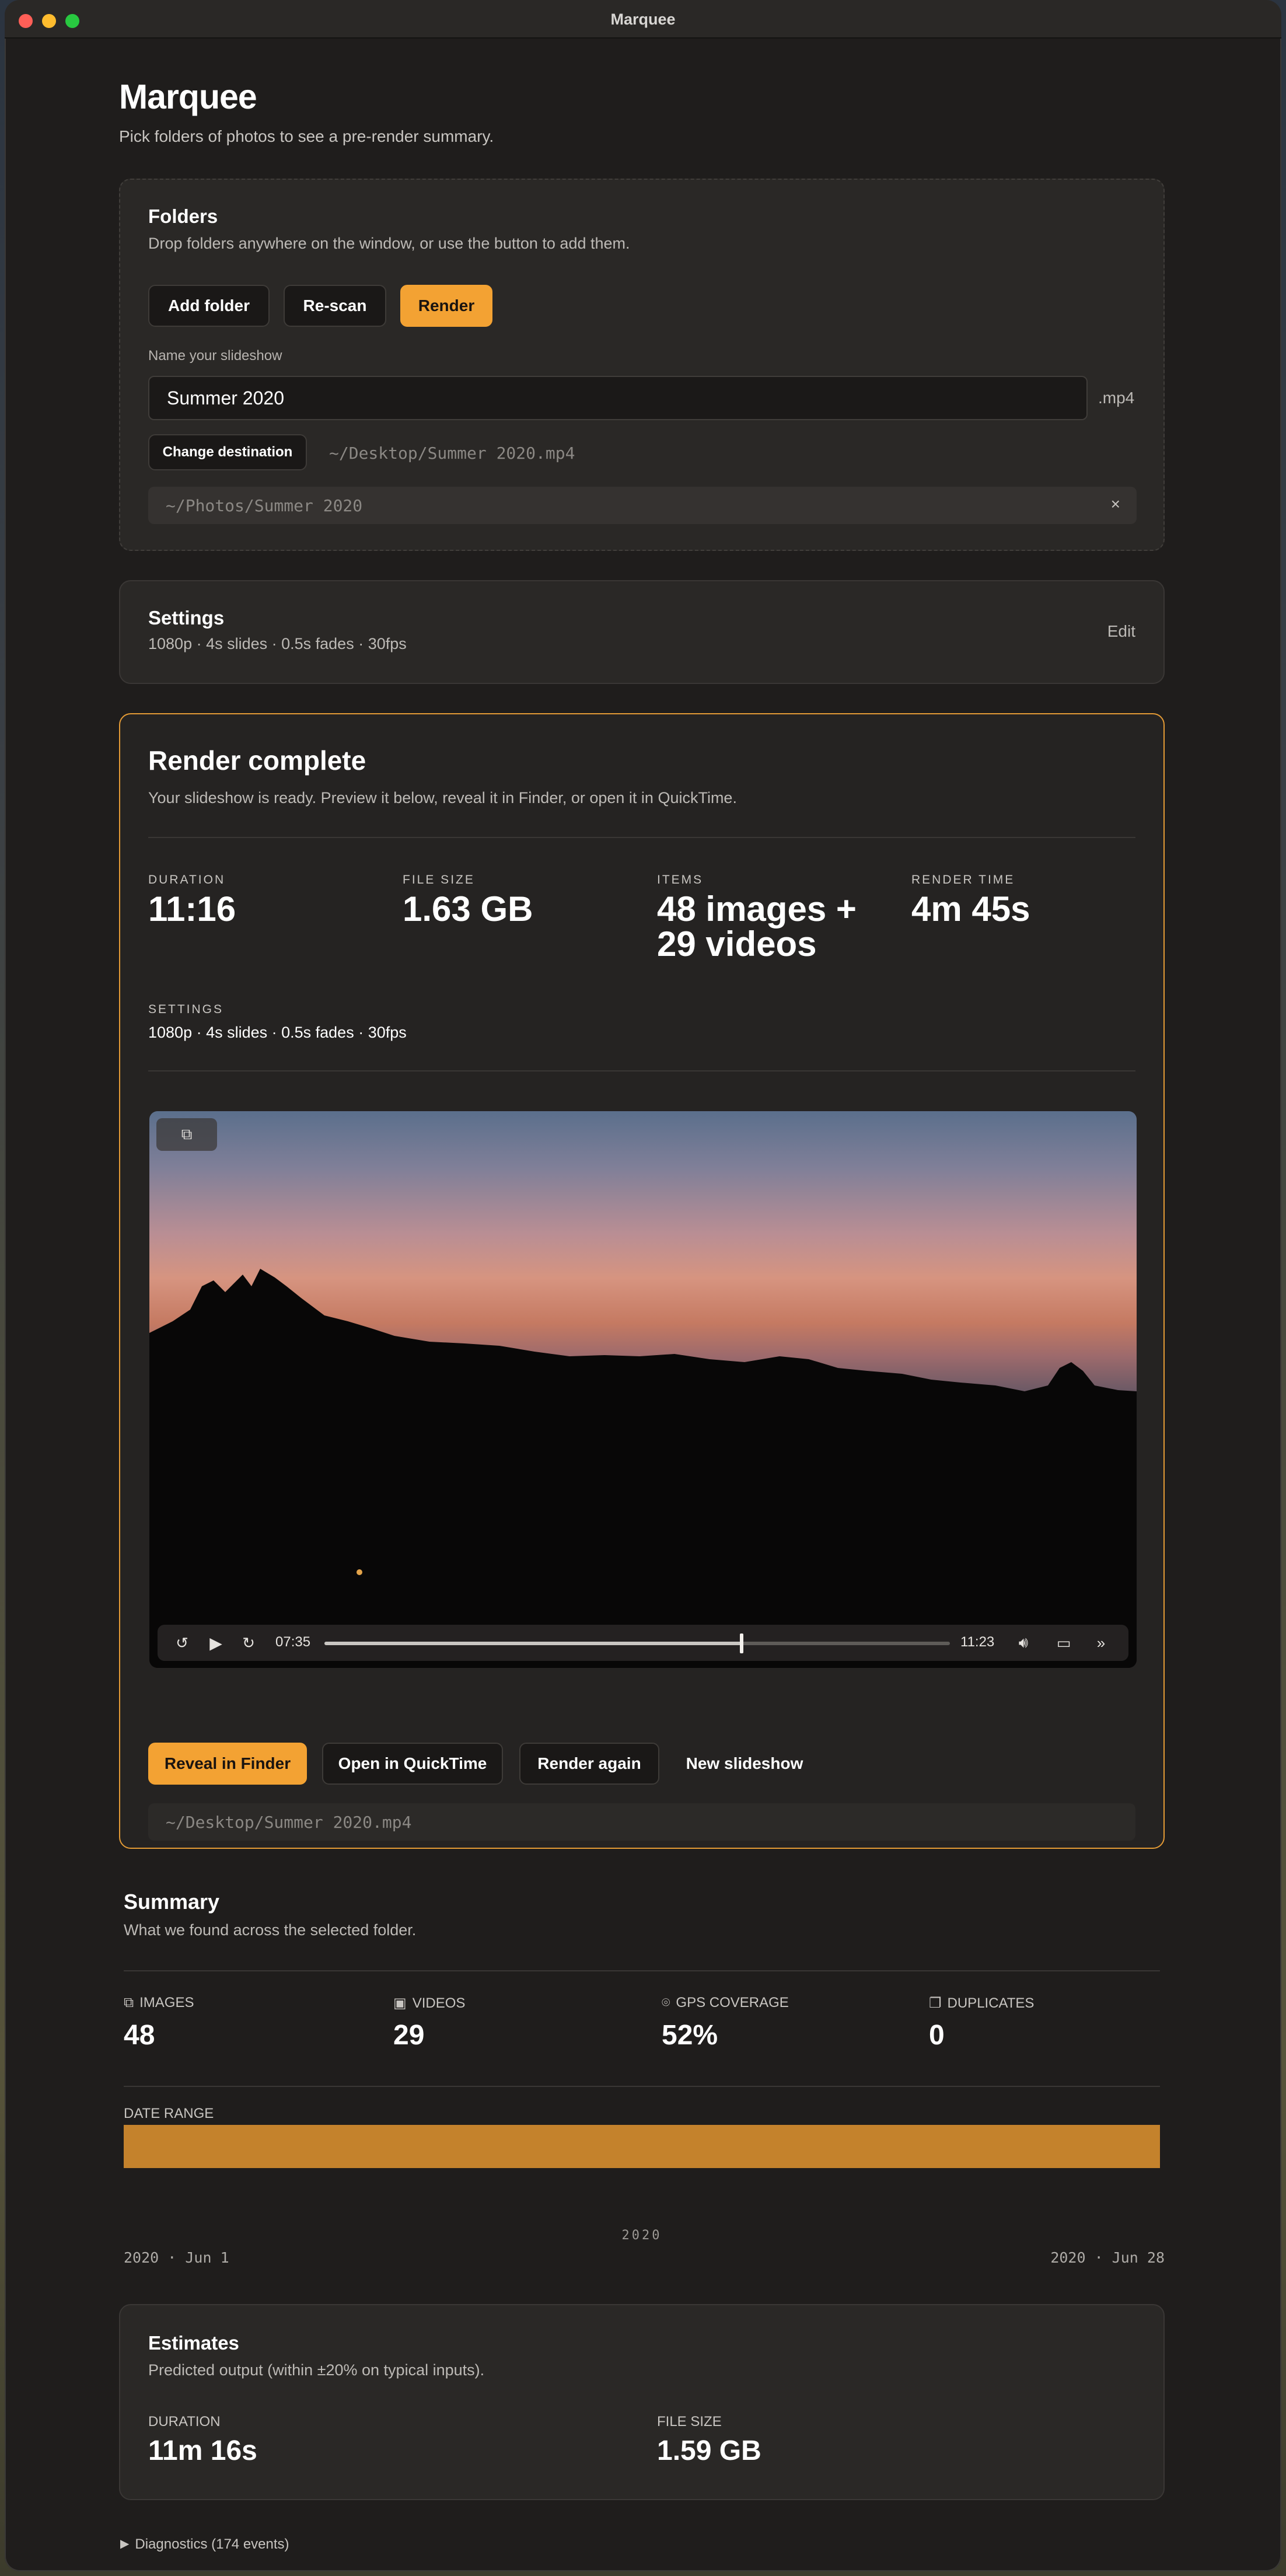 This screenshot has height=2576, width=1286. I want to click on settings-edit-button: Edit, so click(1121, 631).